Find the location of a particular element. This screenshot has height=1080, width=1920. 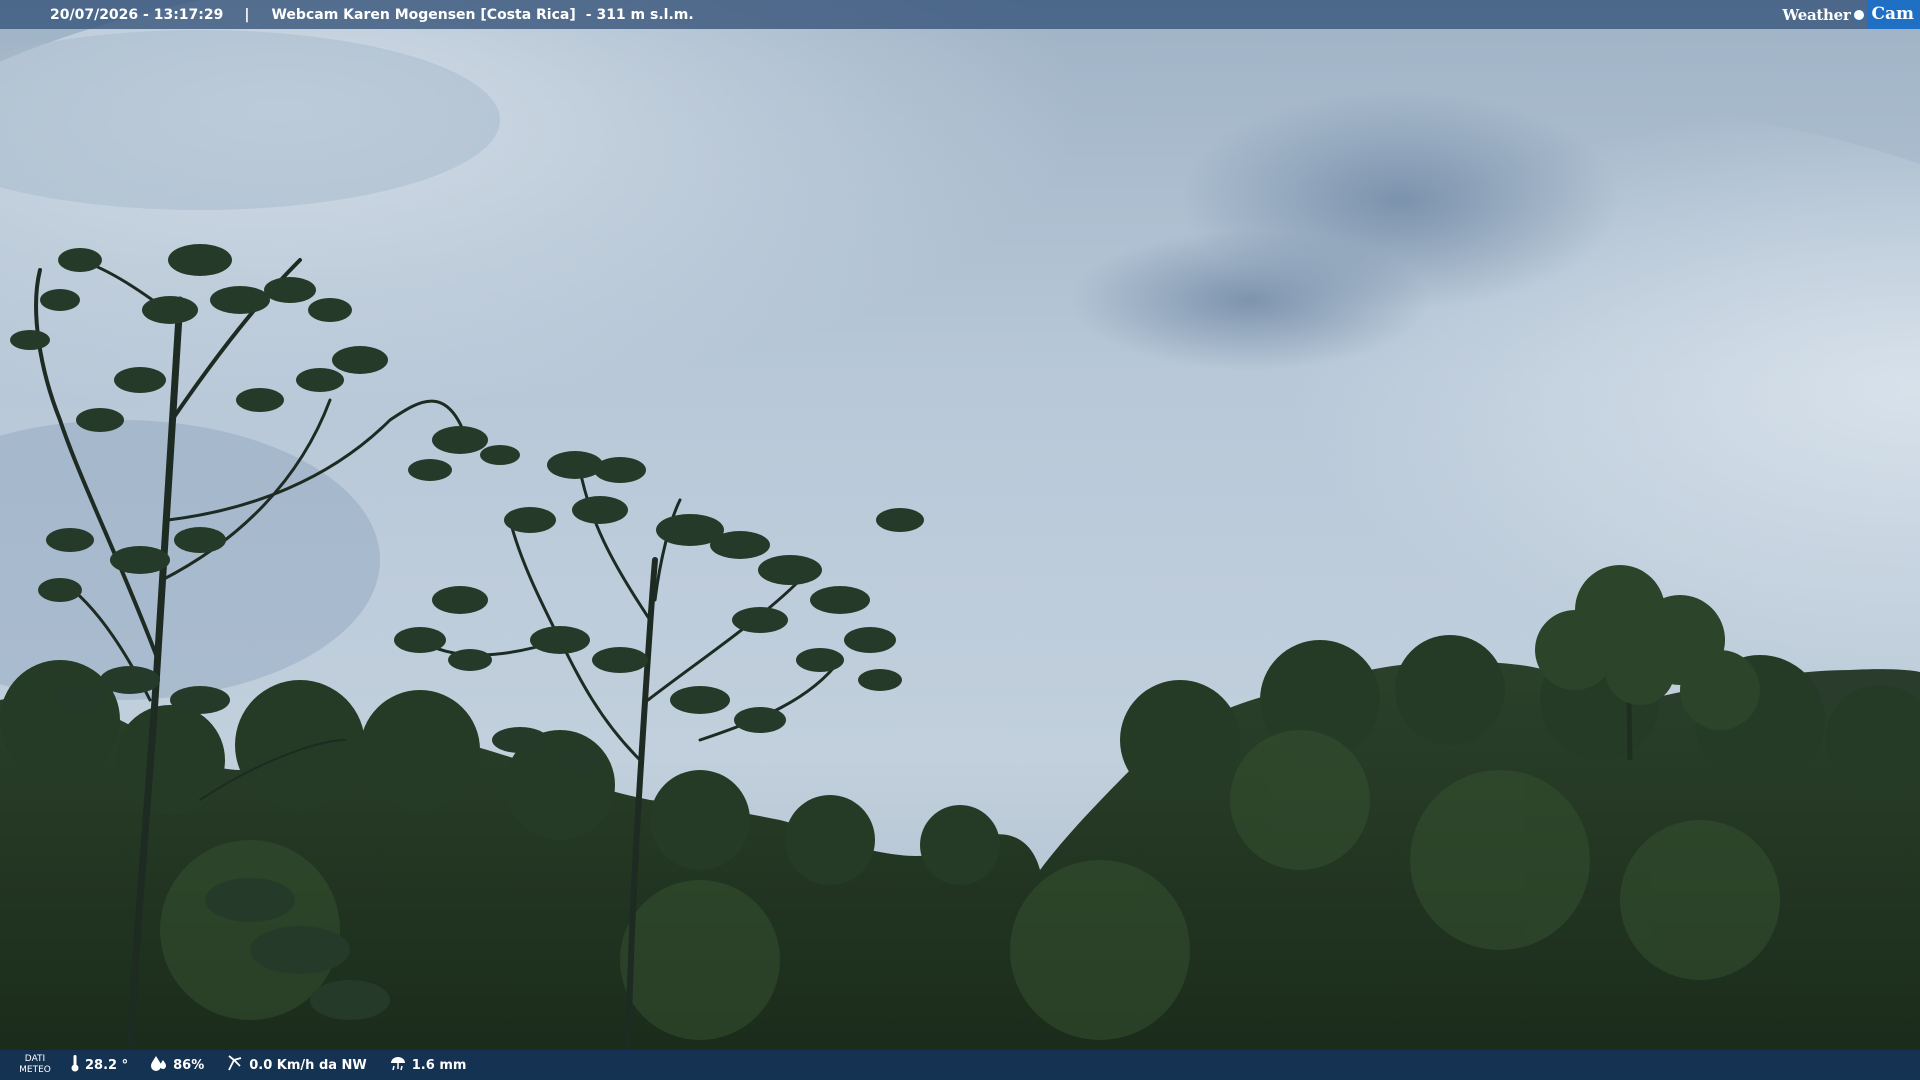

wind-icon is located at coordinates (235, 1065).